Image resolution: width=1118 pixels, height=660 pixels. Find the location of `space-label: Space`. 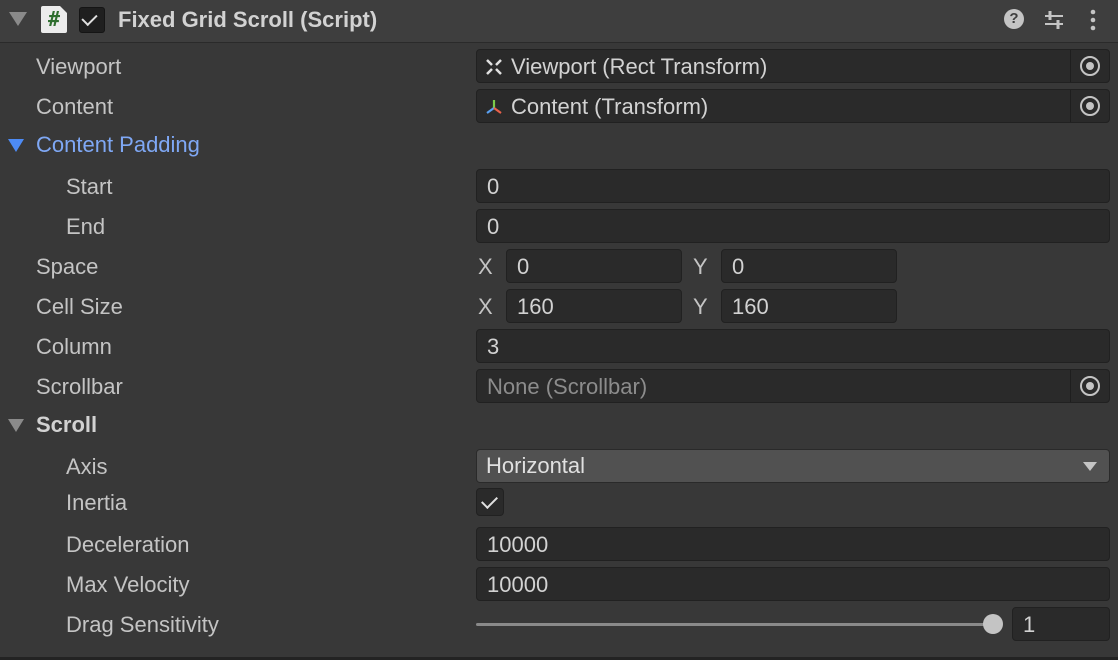

space-label: Space is located at coordinates (67, 266).